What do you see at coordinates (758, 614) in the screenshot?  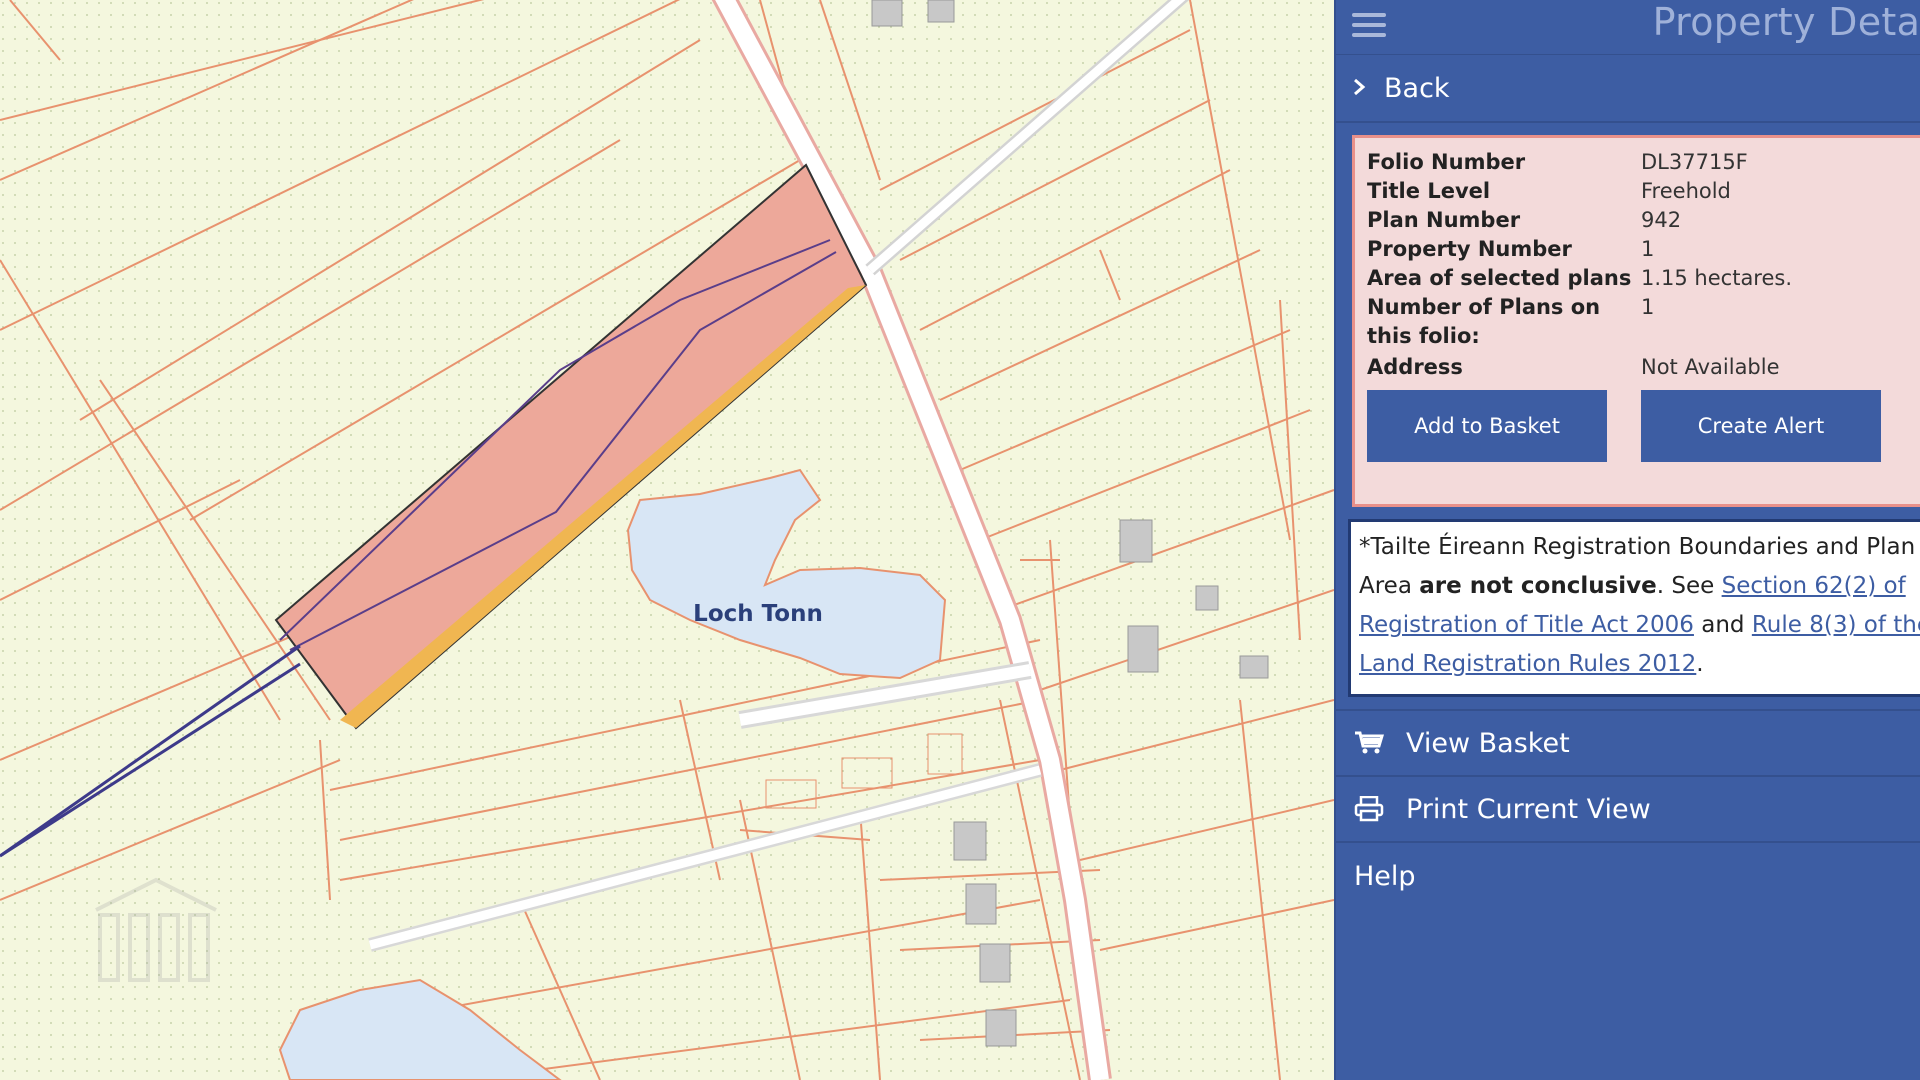 I see `lake-label: Loch Tonn` at bounding box center [758, 614].